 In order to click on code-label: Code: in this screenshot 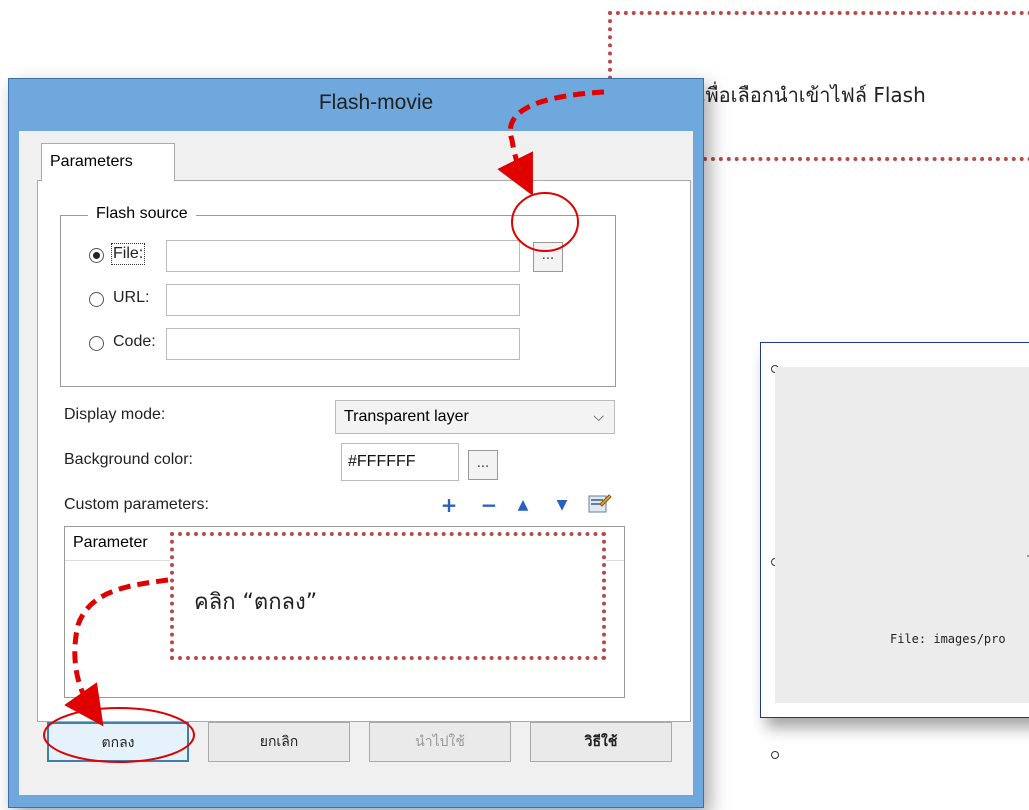, I will do `click(134, 341)`.